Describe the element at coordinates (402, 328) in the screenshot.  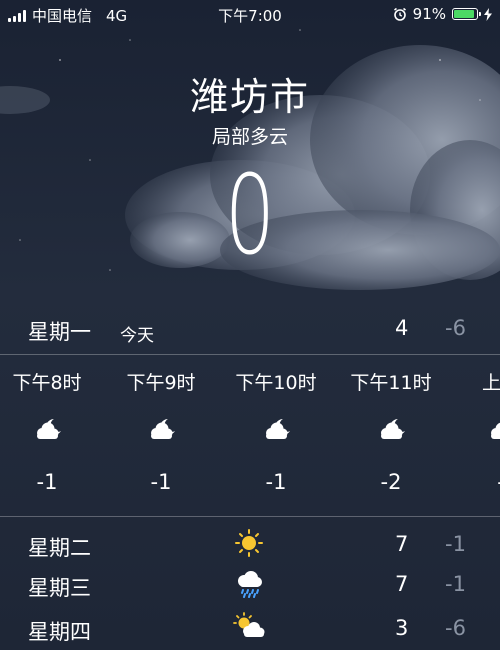
I see `today-high: 4` at that location.